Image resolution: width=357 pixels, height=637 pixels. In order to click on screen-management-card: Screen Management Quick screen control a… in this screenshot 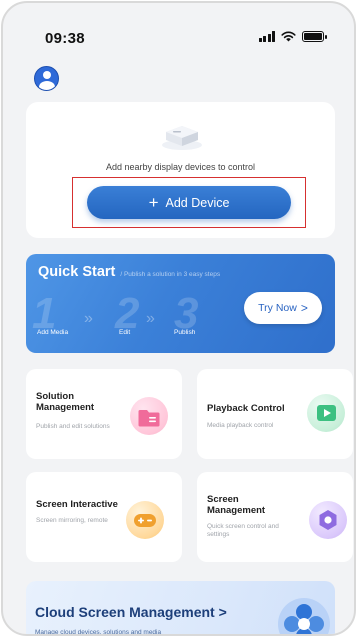, I will do `click(275, 517)`.